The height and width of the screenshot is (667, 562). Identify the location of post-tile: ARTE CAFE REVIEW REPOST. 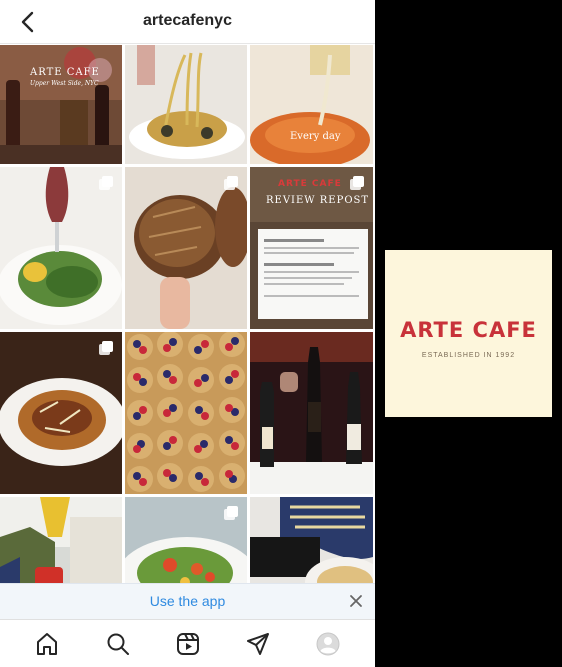
(311, 248).